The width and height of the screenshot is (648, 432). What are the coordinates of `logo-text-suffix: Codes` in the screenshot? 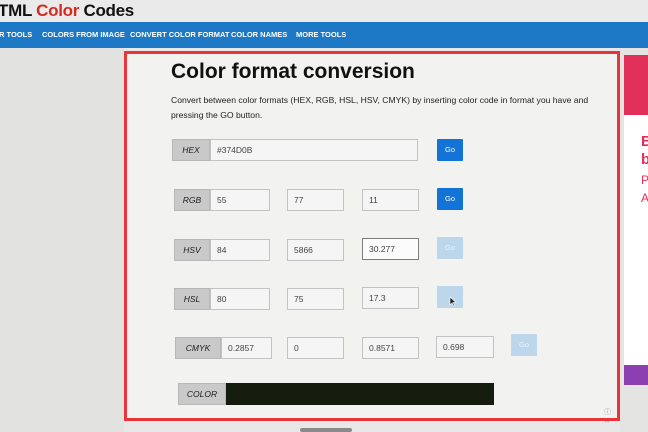 It's located at (106, 10).